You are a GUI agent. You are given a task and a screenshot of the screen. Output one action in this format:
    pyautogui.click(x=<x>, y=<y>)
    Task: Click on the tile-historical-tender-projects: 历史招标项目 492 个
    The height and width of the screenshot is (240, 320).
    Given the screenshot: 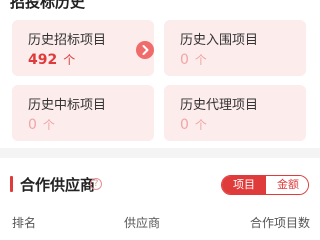 What is the action you would take?
    pyautogui.click(x=83, y=48)
    